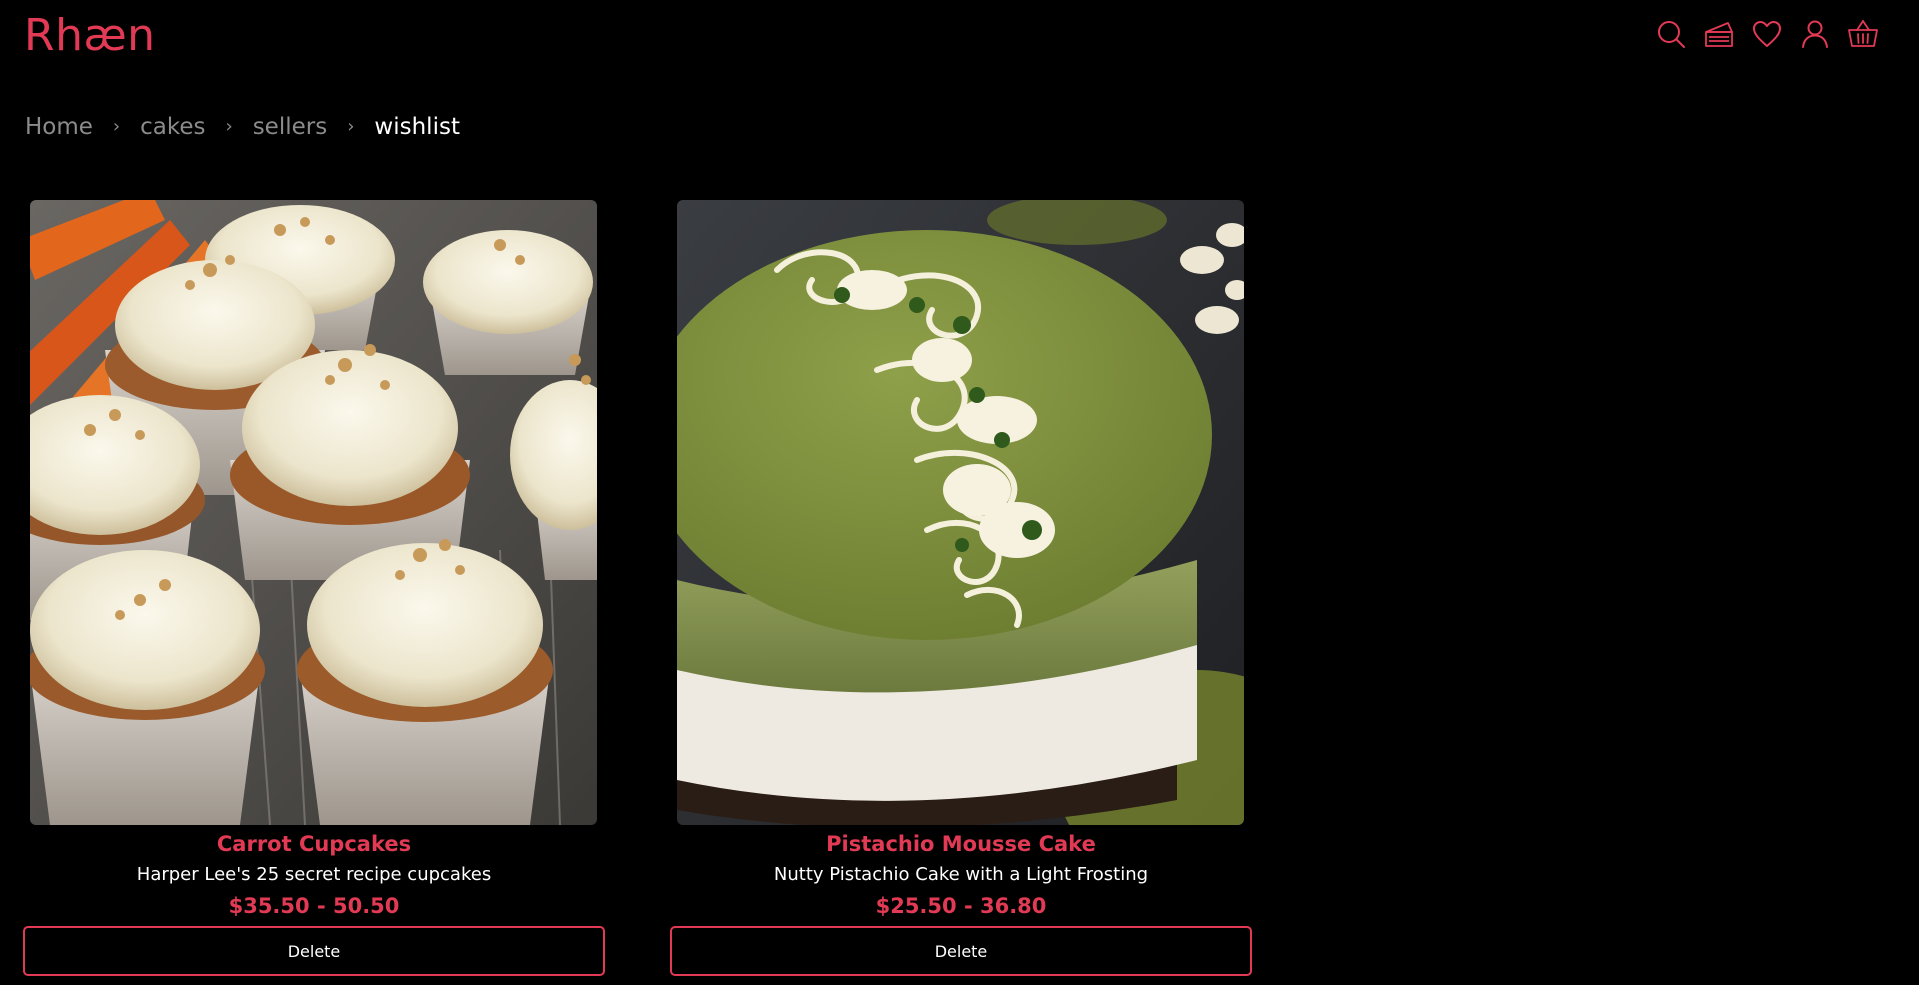 The width and height of the screenshot is (1919, 985). I want to click on basket-icon, so click(1863, 34).